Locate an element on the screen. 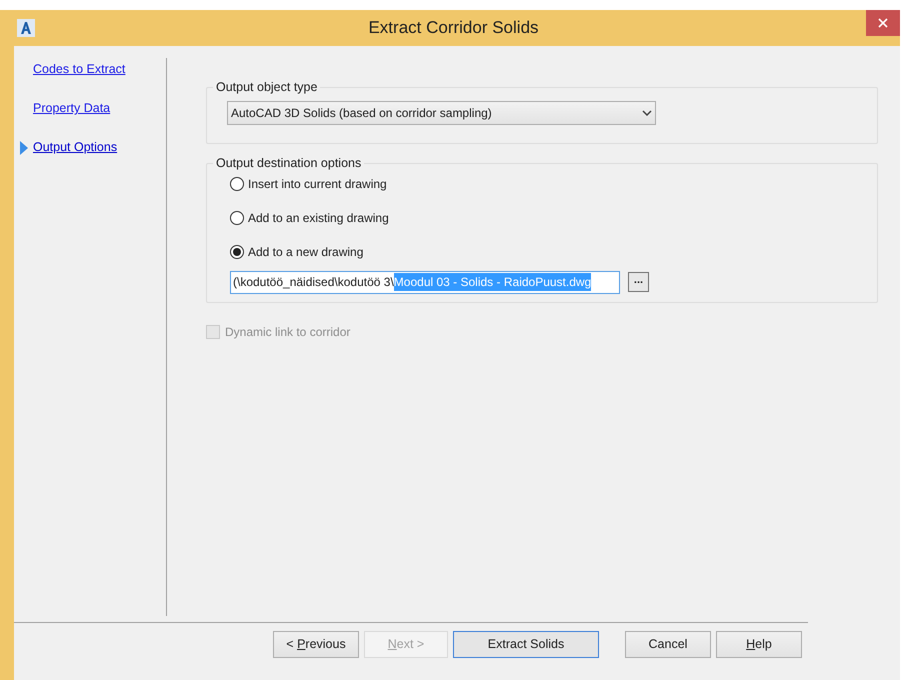 Image resolution: width=902 pixels, height=680 pixels. object-type-dropdown: AutoCAD 3D Solids (based on corridor sampling) is located at coordinates (441, 112).